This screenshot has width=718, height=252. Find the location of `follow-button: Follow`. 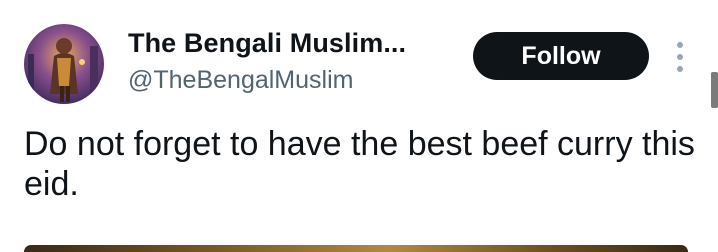

follow-button: Follow is located at coordinates (561, 56).